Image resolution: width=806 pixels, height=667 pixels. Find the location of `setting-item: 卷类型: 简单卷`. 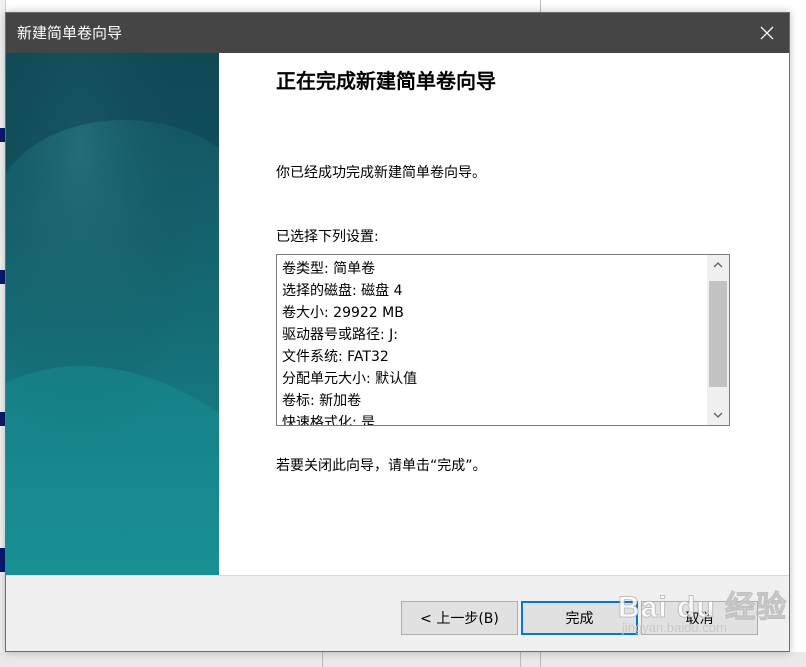

setting-item: 卷类型: 简单卷 is located at coordinates (329, 269).